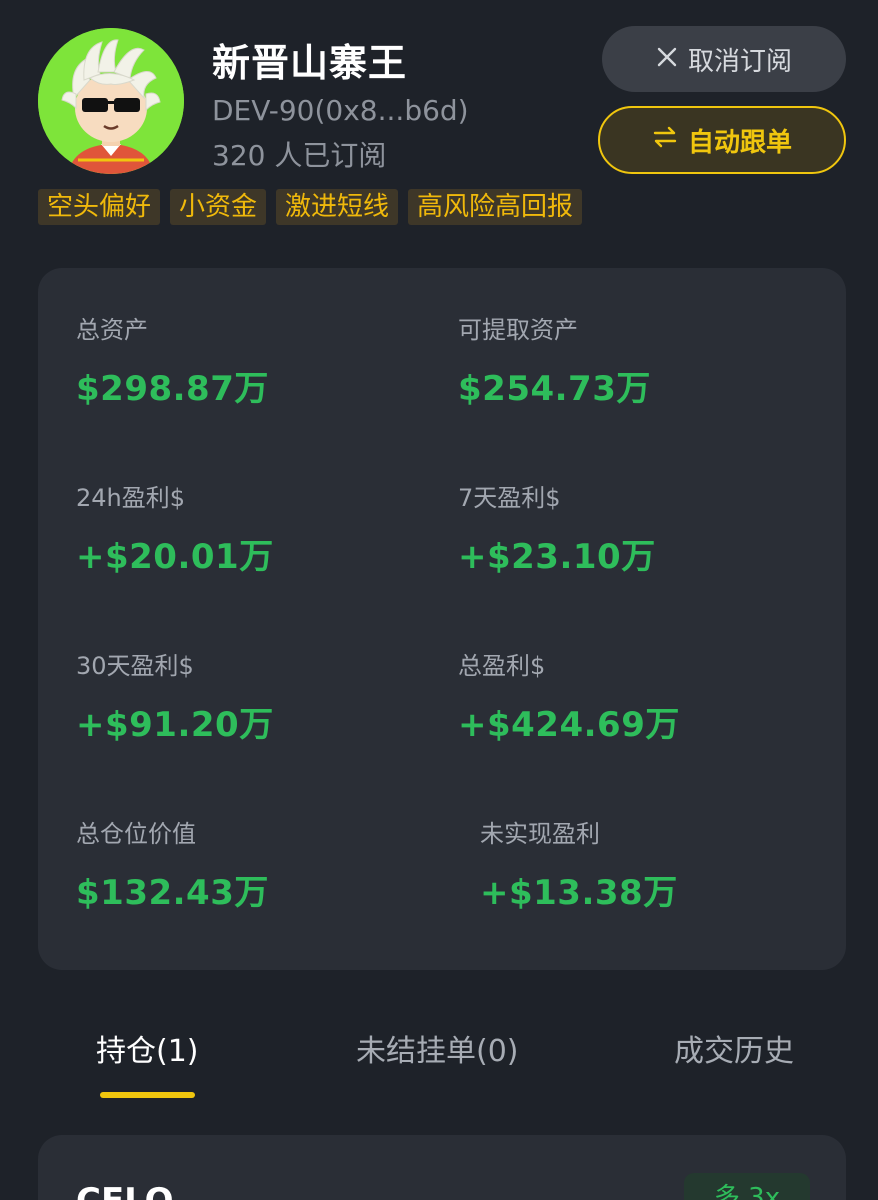 This screenshot has height=1200, width=878. Describe the element at coordinates (147, 1048) in the screenshot. I see `tab-positions: 持仓(1)` at that location.